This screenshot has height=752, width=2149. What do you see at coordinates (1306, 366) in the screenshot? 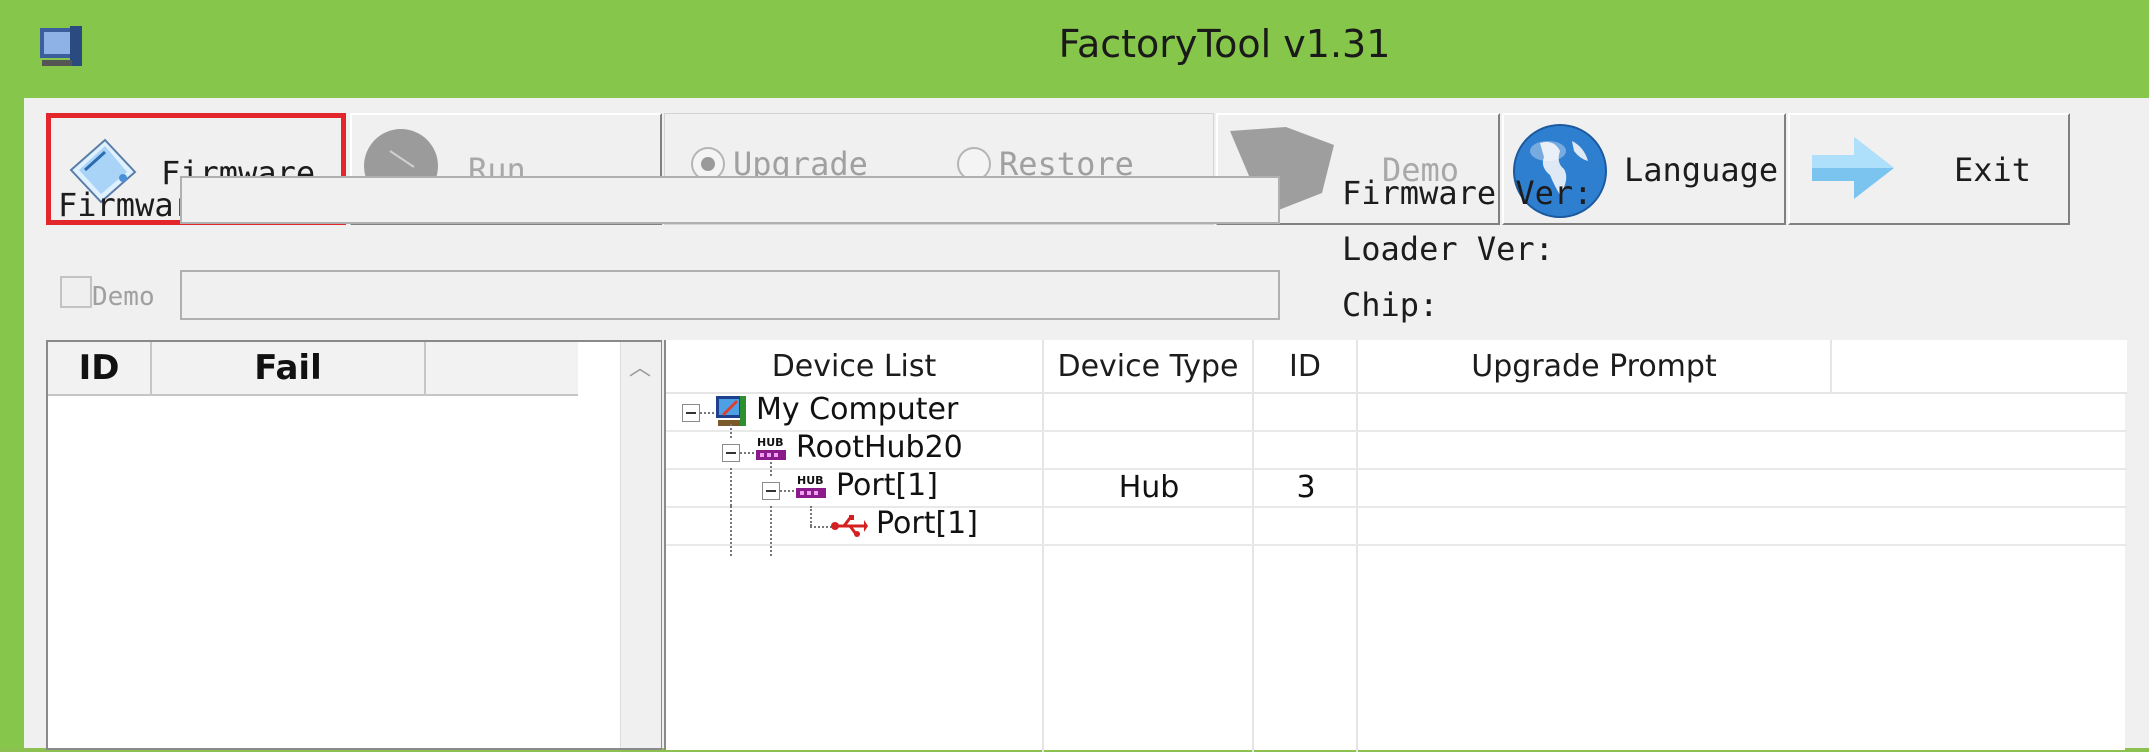
I see `device-table-col-id: ID` at bounding box center [1306, 366].